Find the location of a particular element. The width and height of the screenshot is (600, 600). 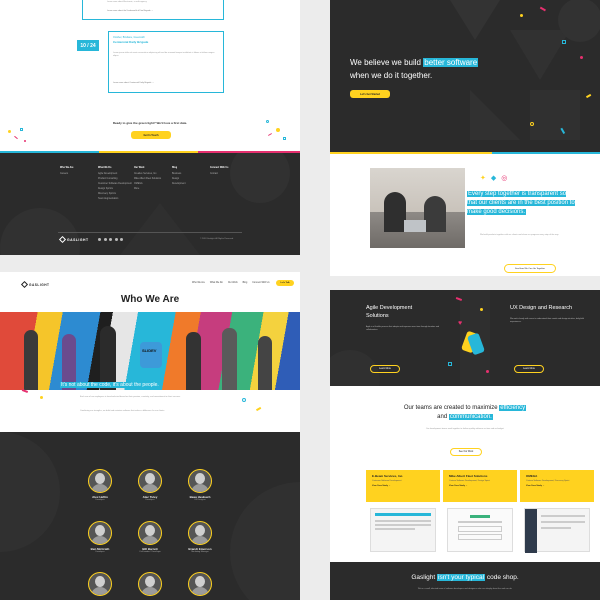

footer-link: Business is located at coordinates (179, 174).